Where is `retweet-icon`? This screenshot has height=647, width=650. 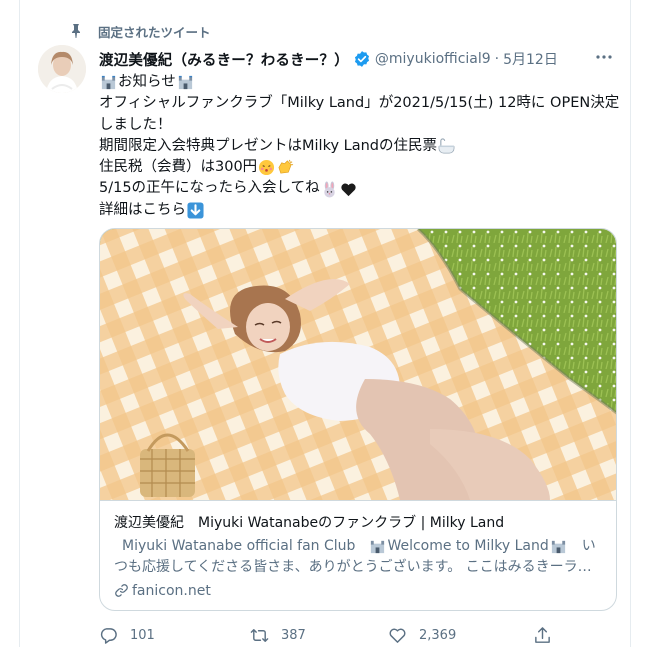
retweet-icon is located at coordinates (259, 635).